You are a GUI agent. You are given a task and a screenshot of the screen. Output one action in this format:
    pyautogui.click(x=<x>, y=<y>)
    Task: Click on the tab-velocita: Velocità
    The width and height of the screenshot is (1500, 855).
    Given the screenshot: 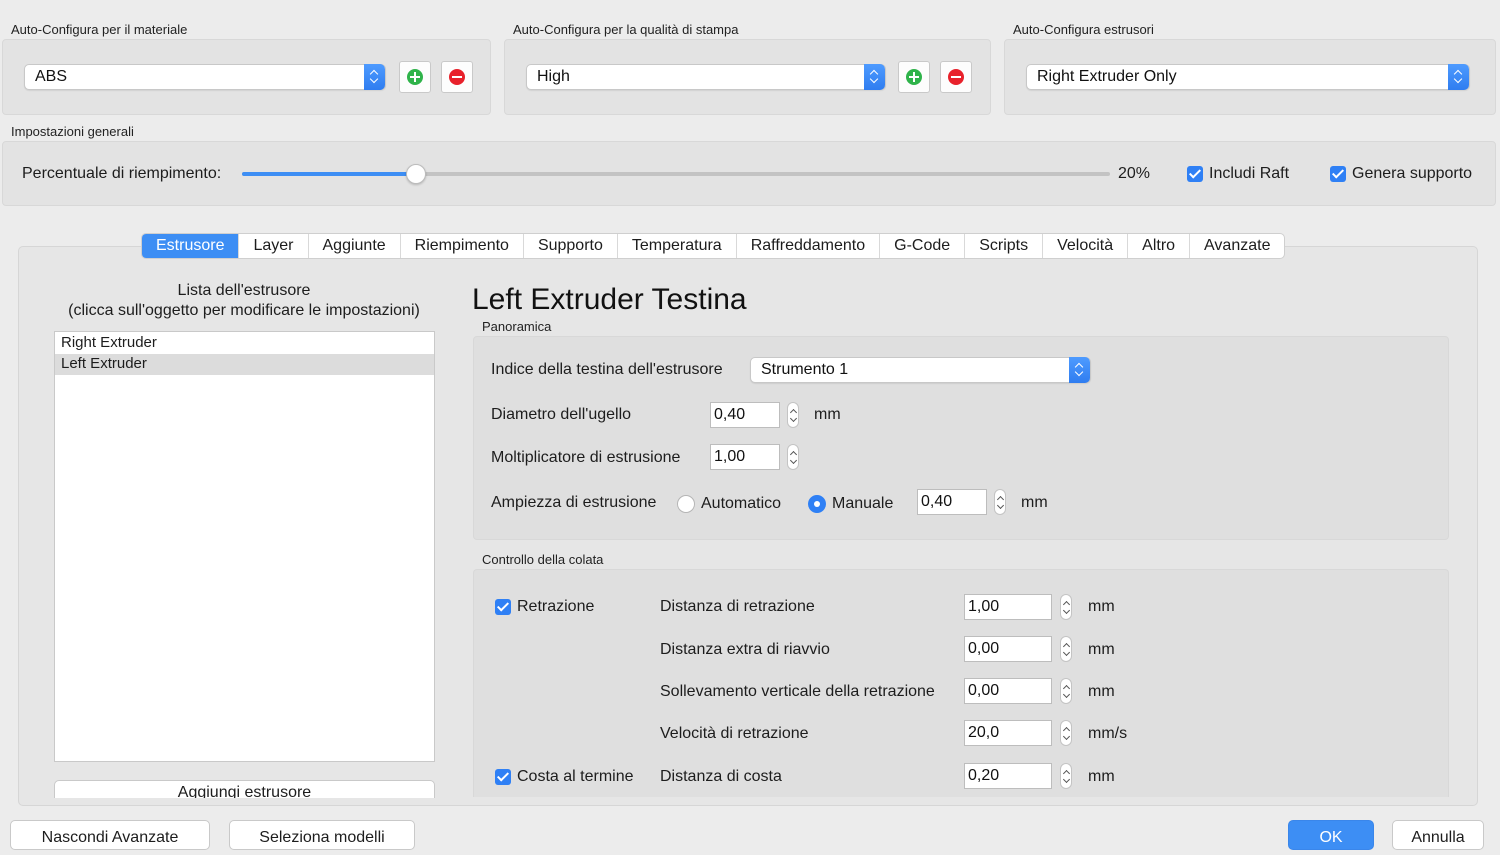 What is the action you would take?
    pyautogui.click(x=1086, y=246)
    